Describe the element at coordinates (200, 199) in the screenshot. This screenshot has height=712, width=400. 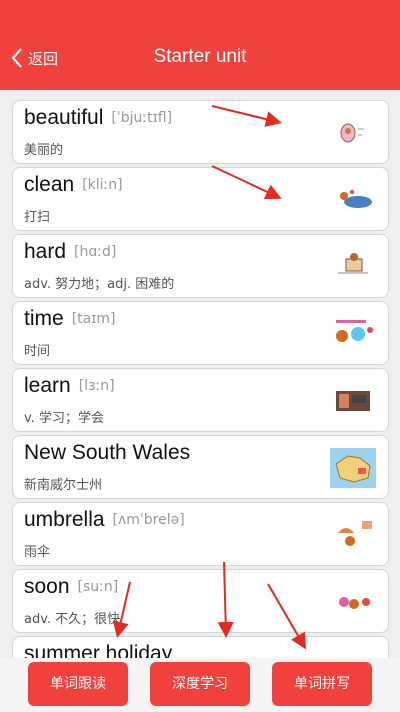
I see `word-card-clean: clean [kliːn] 打扫` at that location.